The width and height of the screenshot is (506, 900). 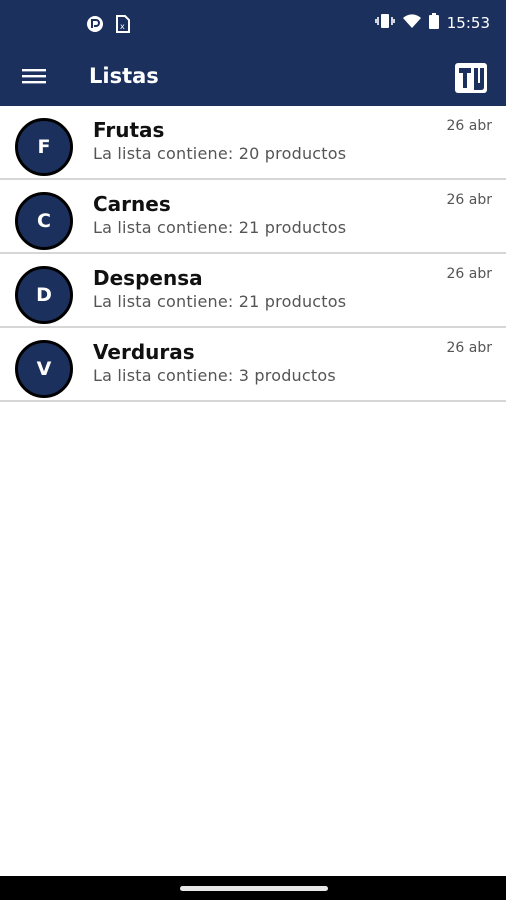 I want to click on svg-text: x, so click(x=122, y=26).